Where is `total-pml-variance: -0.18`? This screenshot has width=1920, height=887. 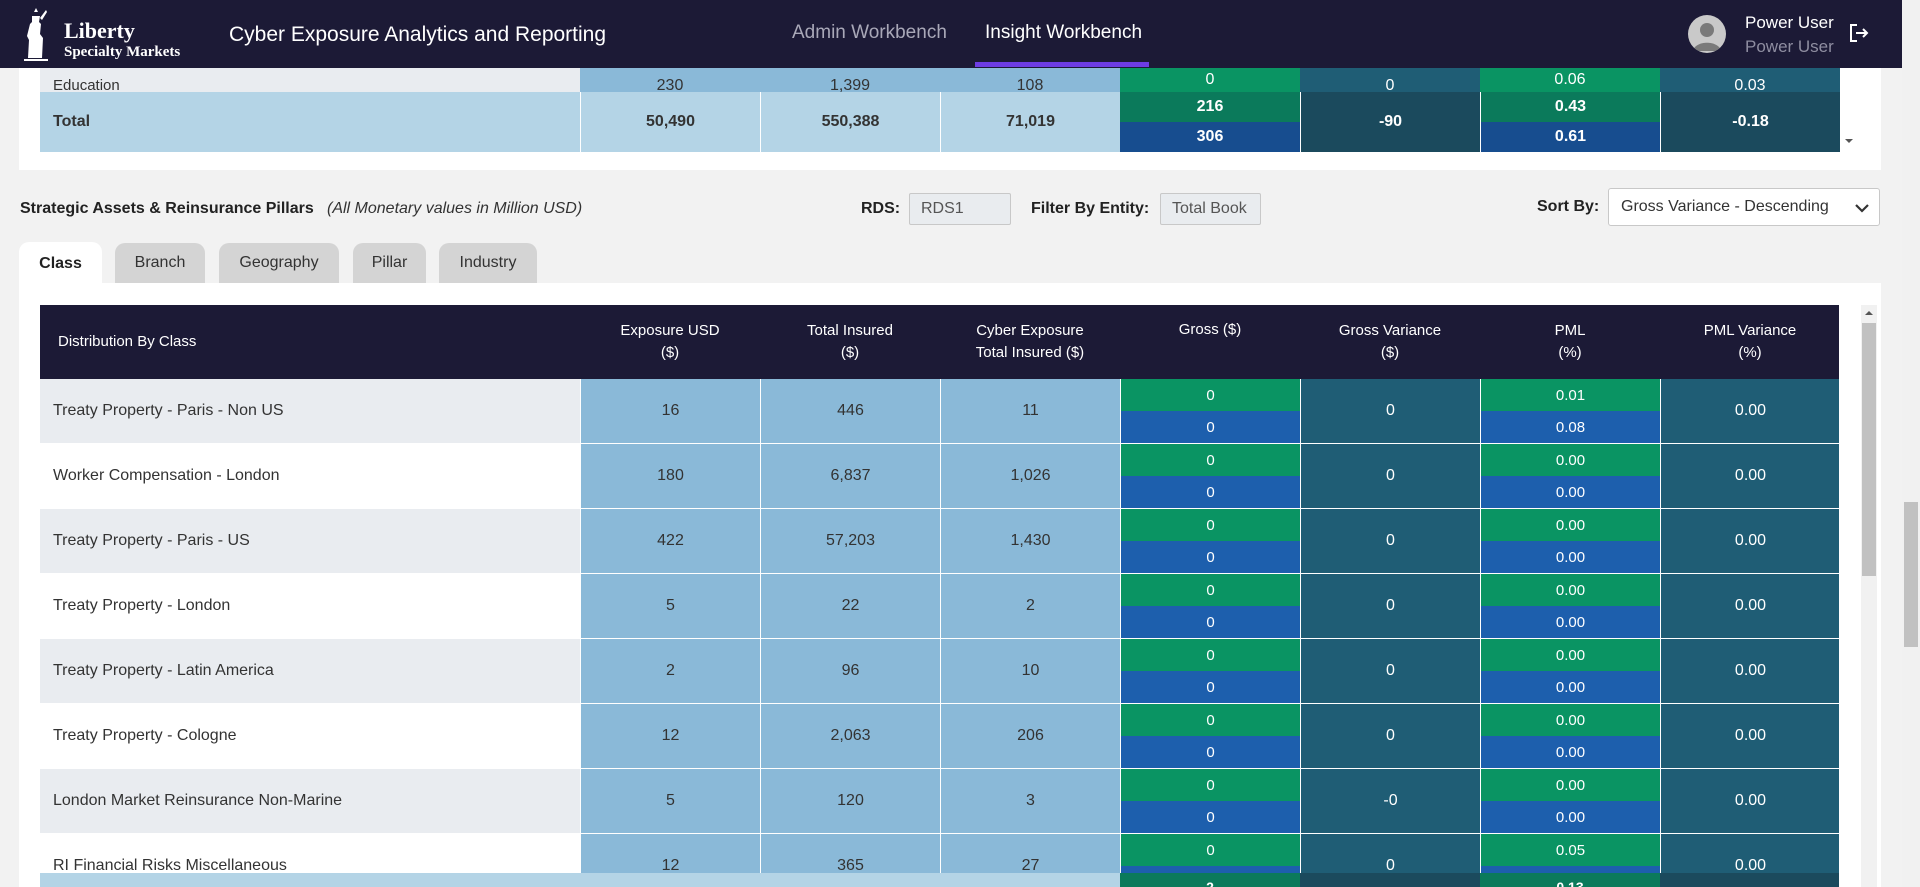
total-pml-variance: -0.18 is located at coordinates (1750, 122).